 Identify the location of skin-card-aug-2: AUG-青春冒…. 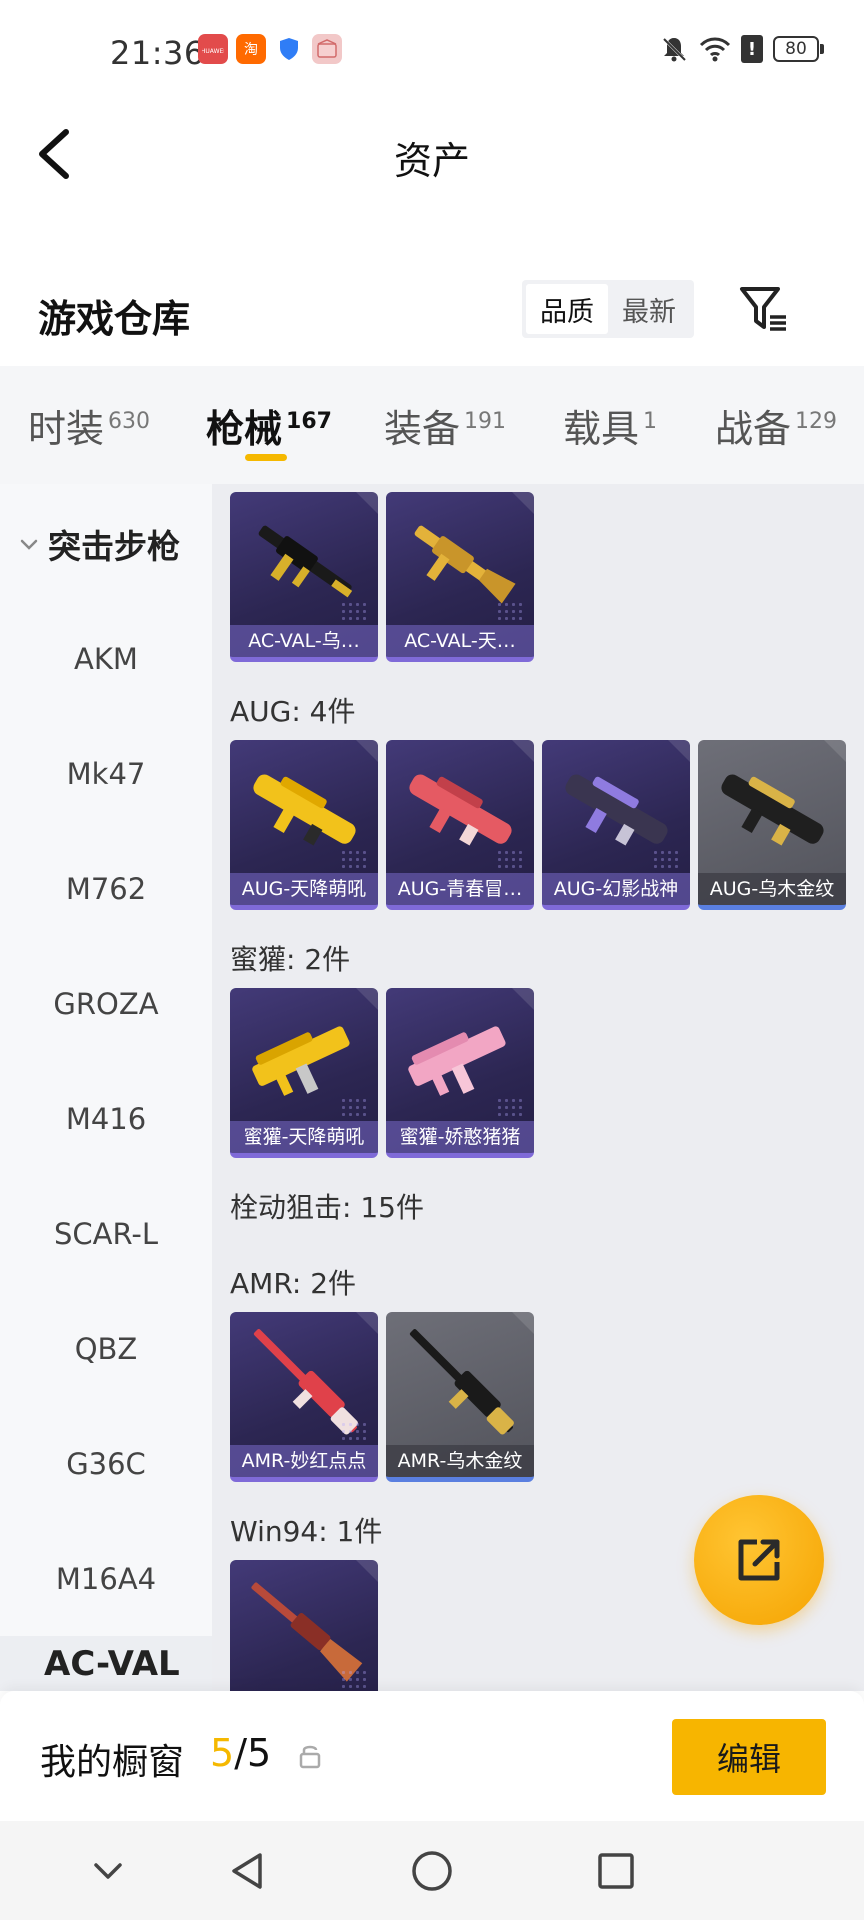
(460, 825).